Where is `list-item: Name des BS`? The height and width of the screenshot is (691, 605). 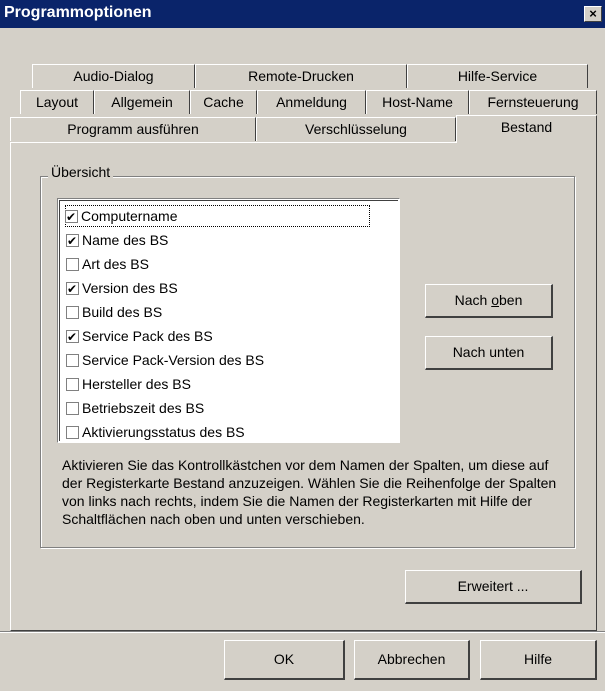
list-item: Name des BS is located at coordinates (117, 240).